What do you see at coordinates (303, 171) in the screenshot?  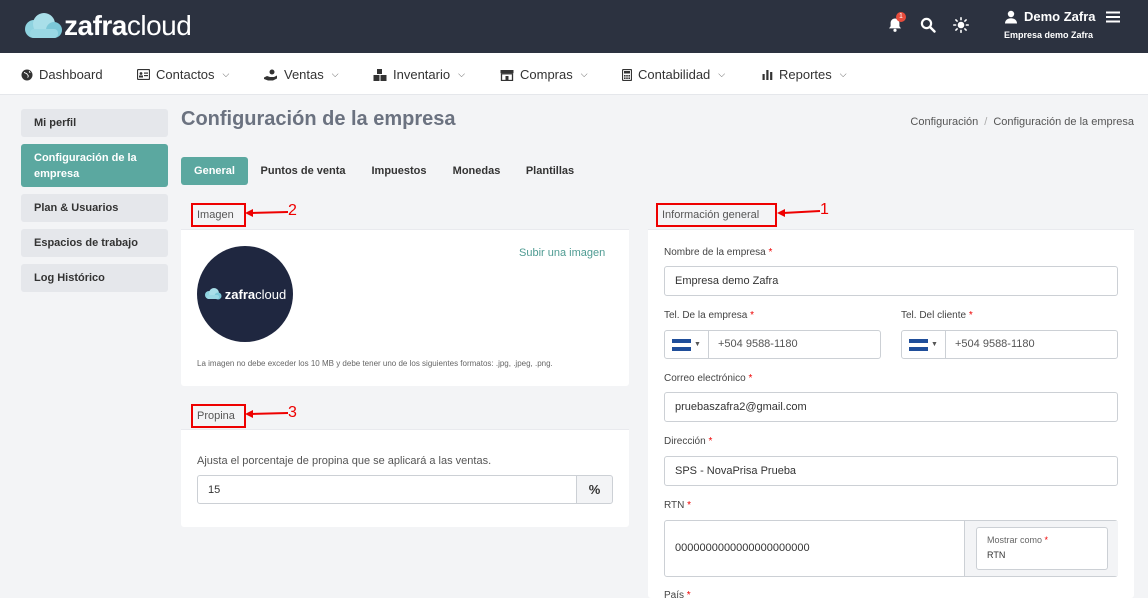 I see `tab-puntos-de-venta: Puntos de venta` at bounding box center [303, 171].